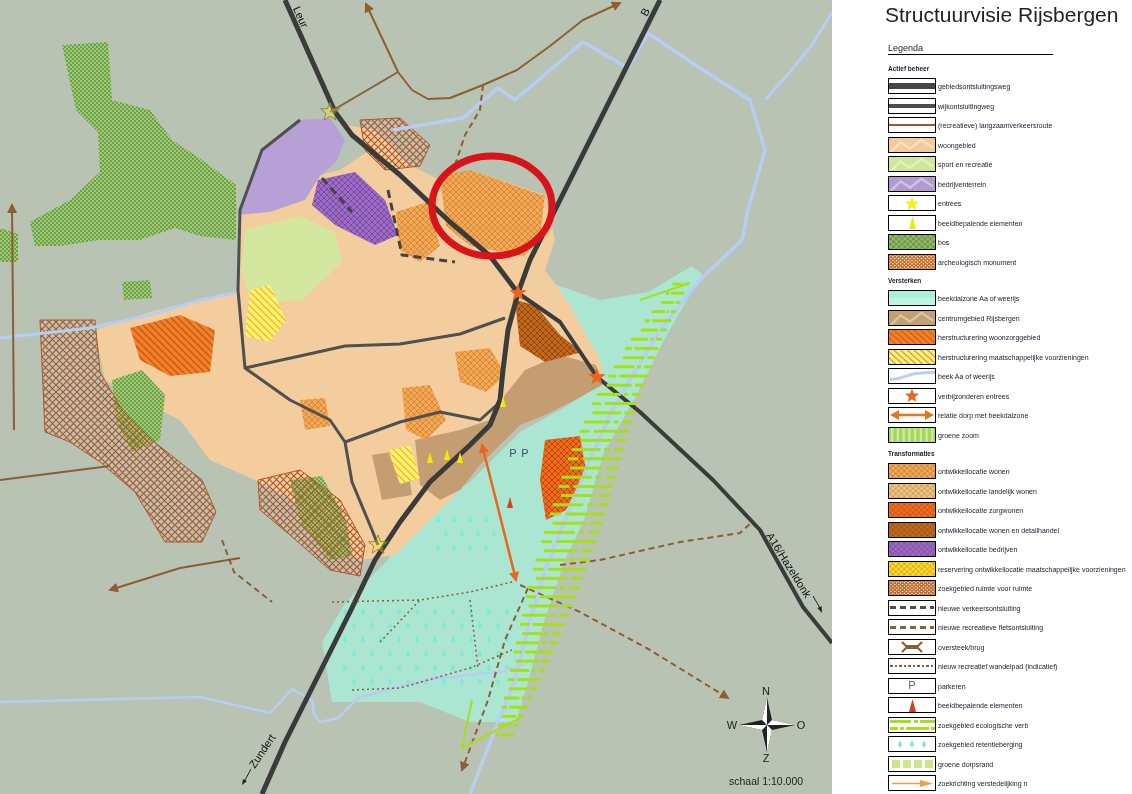 Image resolution: width=1132 pixels, height=794 pixels. Describe the element at coordinates (645, 12) in the screenshot. I see `road-label: B` at that location.